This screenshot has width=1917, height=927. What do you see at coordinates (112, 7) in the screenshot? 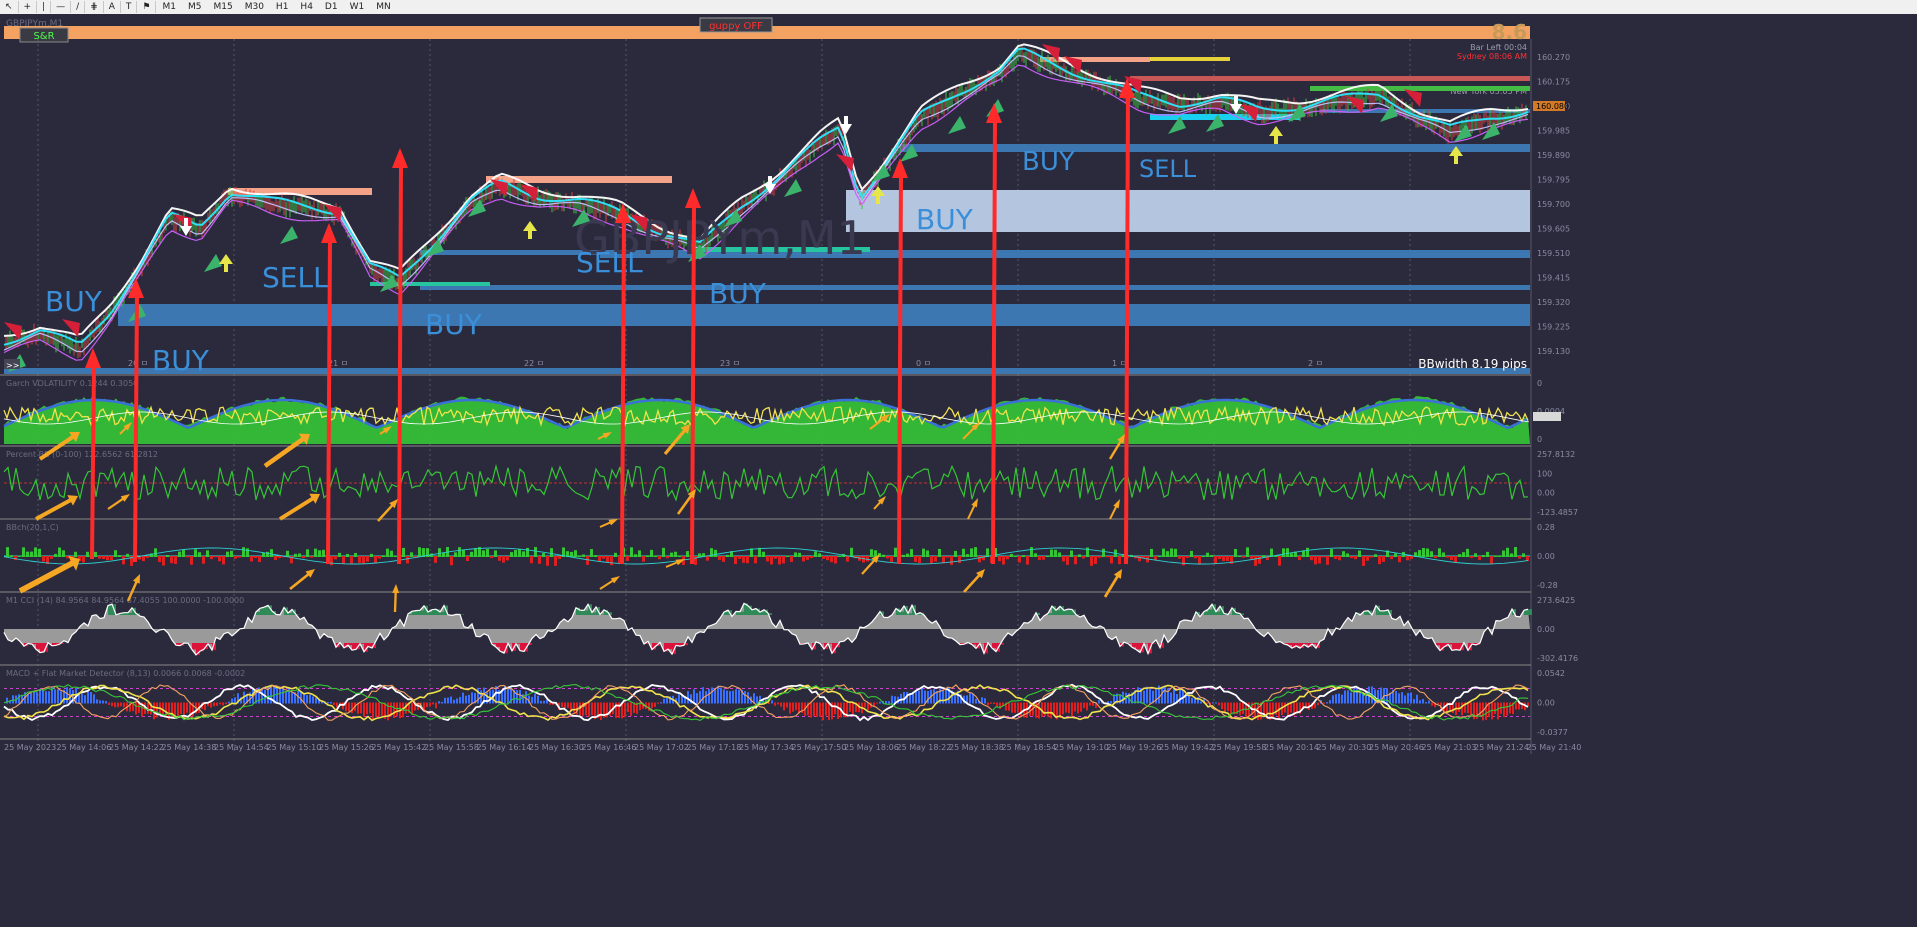
I see `tool-6-icon: A` at bounding box center [112, 7].